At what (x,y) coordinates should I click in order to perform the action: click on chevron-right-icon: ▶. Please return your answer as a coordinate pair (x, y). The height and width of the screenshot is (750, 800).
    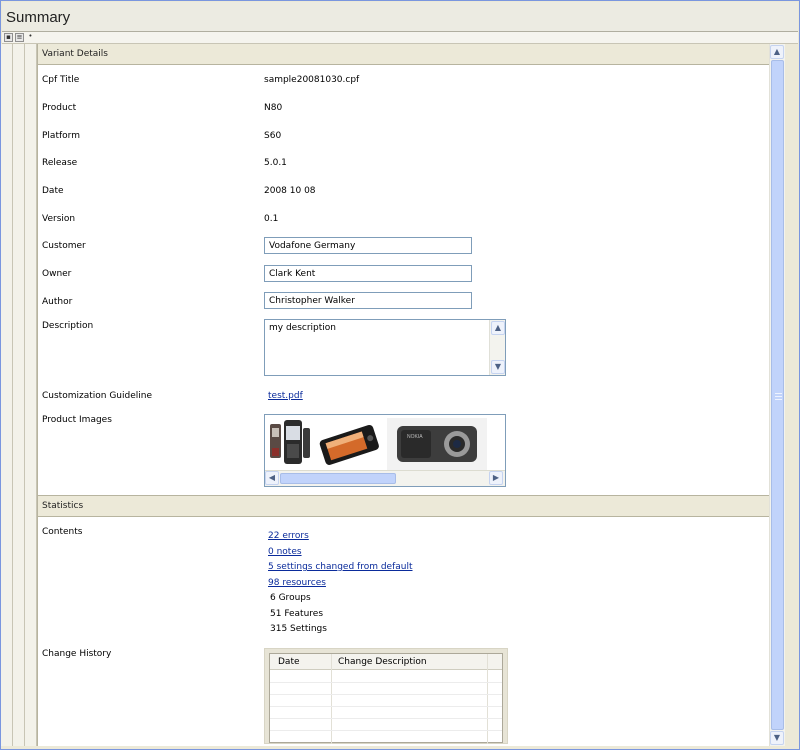
    Looking at the image, I should click on (496, 478).